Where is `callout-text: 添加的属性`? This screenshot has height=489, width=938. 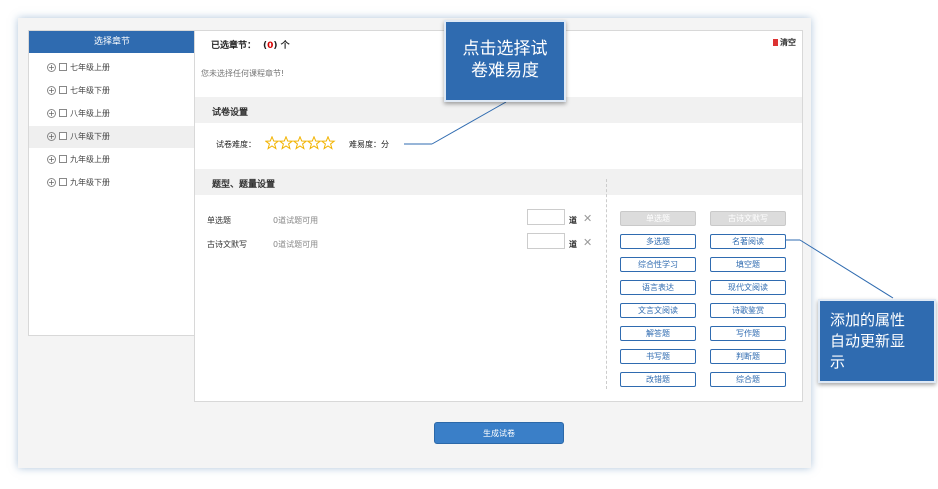
callout-text: 添加的属性 is located at coordinates (868, 320).